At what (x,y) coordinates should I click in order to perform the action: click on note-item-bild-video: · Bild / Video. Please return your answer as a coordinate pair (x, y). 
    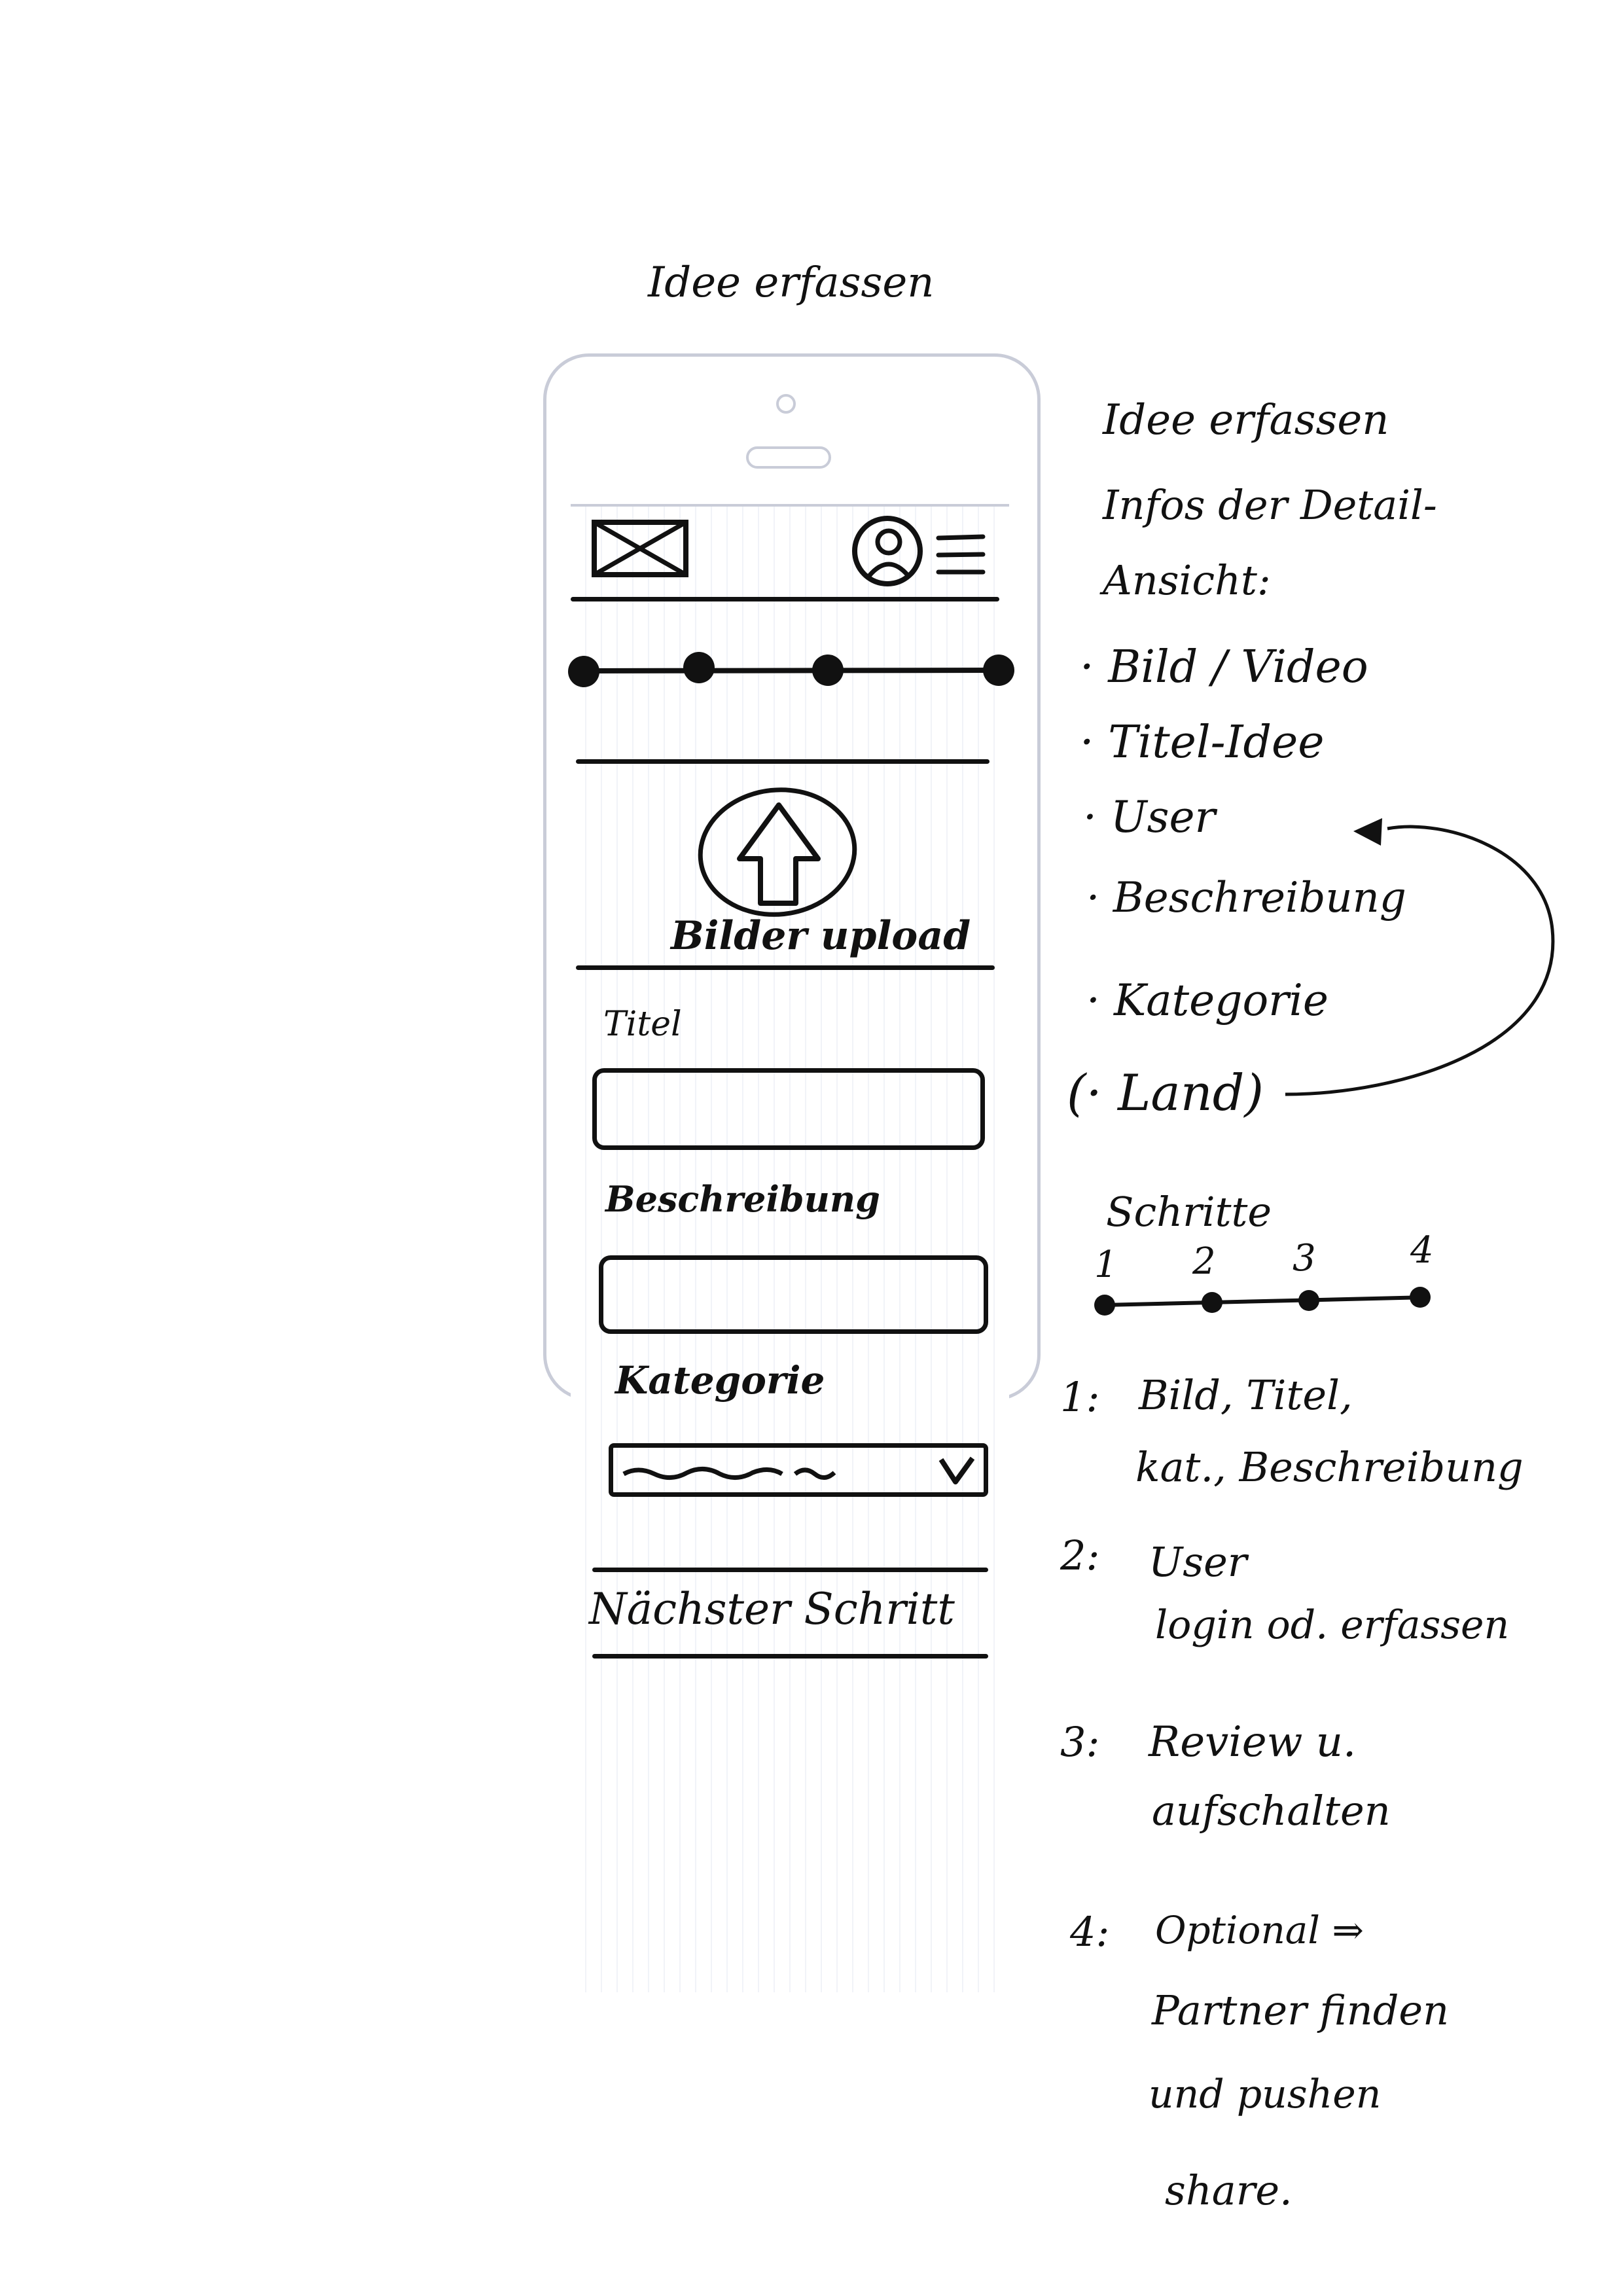
    Looking at the image, I should click on (1224, 667).